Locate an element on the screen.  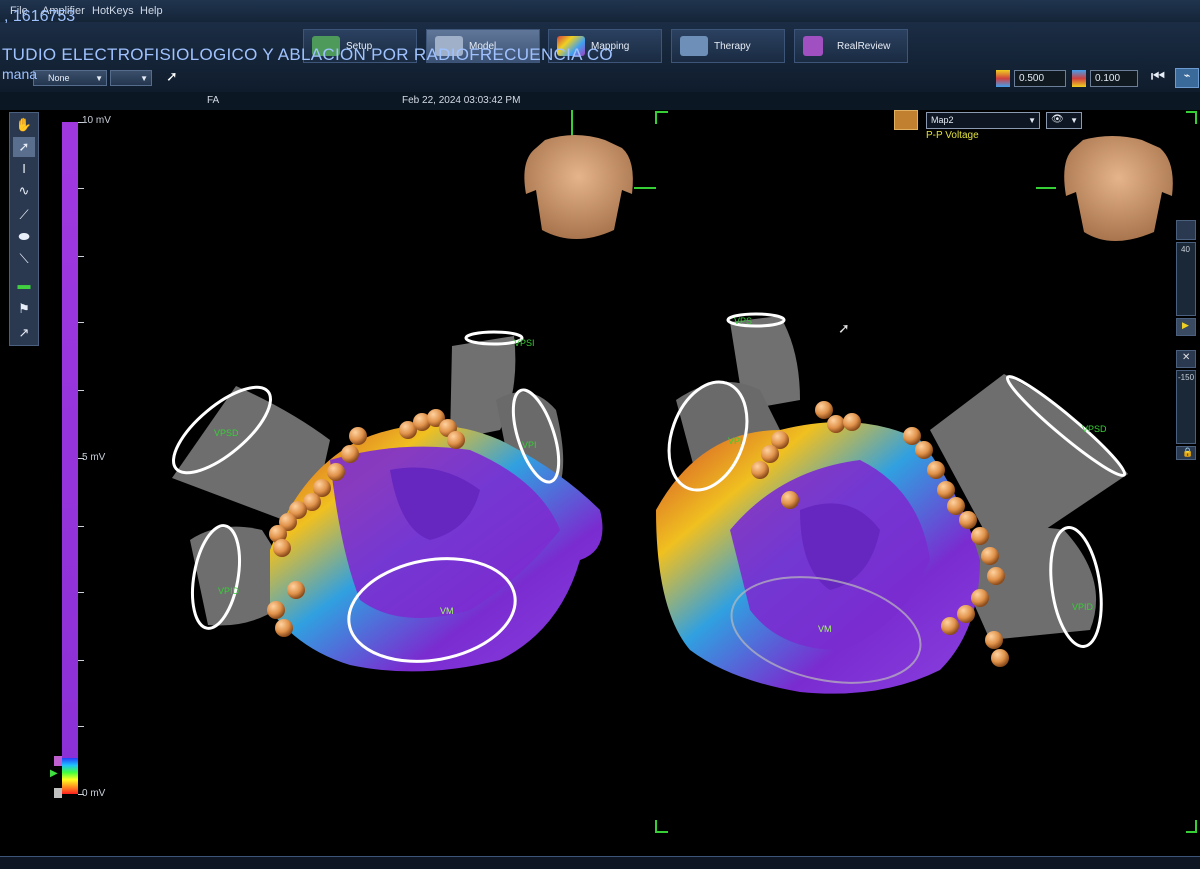
label-vps-right: VPS is located at coordinates (743, 321).